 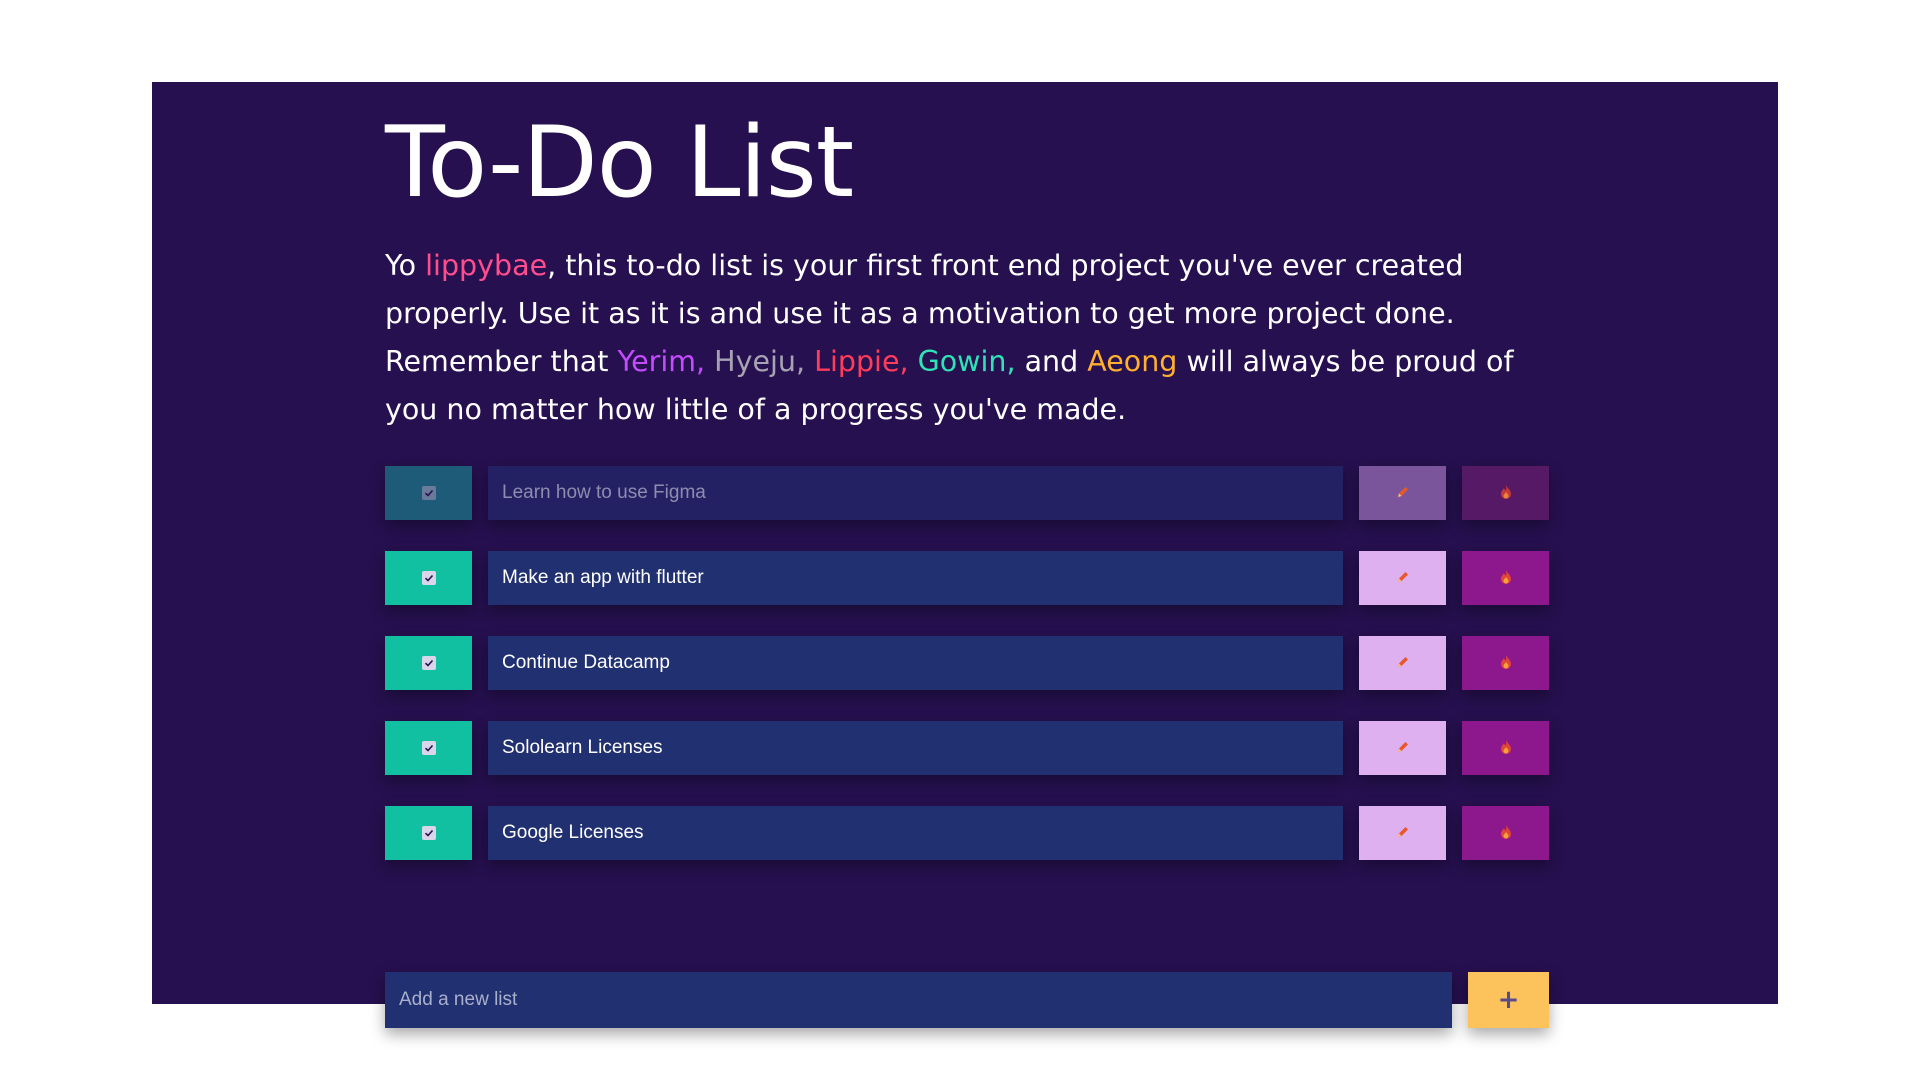 What do you see at coordinates (405, 265) in the screenshot?
I see `intro-part1: Yo` at bounding box center [405, 265].